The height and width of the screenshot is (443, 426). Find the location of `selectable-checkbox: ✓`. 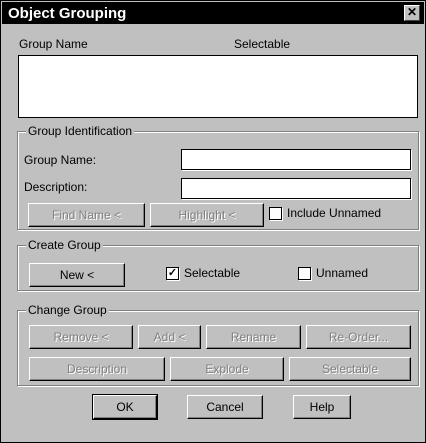

selectable-checkbox: ✓ is located at coordinates (172, 273).